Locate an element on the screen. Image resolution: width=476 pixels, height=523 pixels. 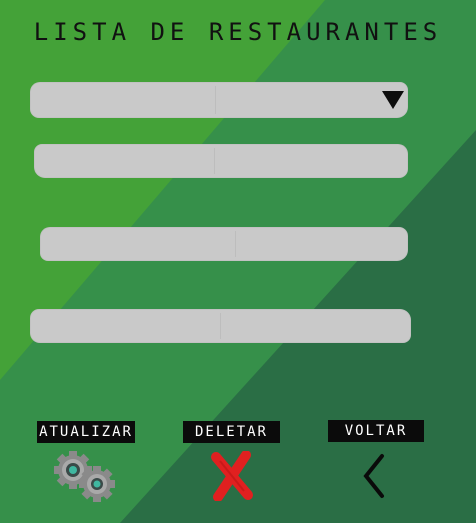
update-action: ATUALIZAR is located at coordinates (86, 464).